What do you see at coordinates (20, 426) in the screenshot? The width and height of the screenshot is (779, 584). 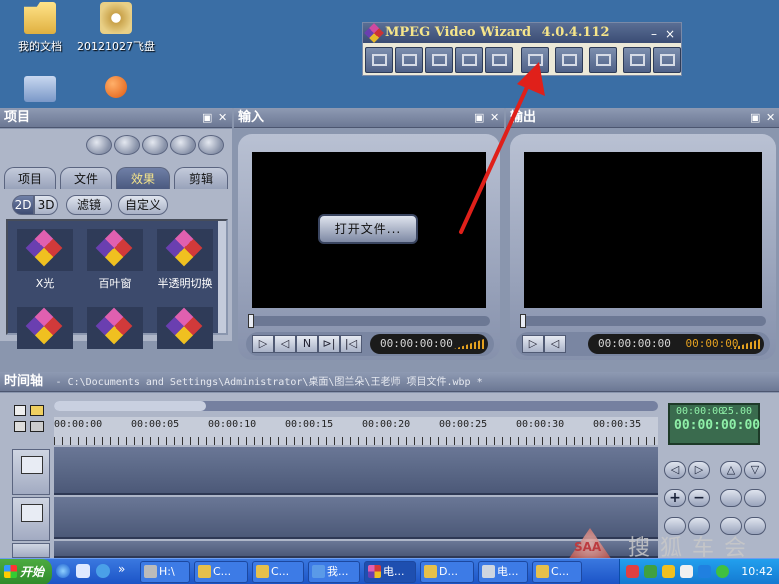 I see `save-icon` at bounding box center [20, 426].